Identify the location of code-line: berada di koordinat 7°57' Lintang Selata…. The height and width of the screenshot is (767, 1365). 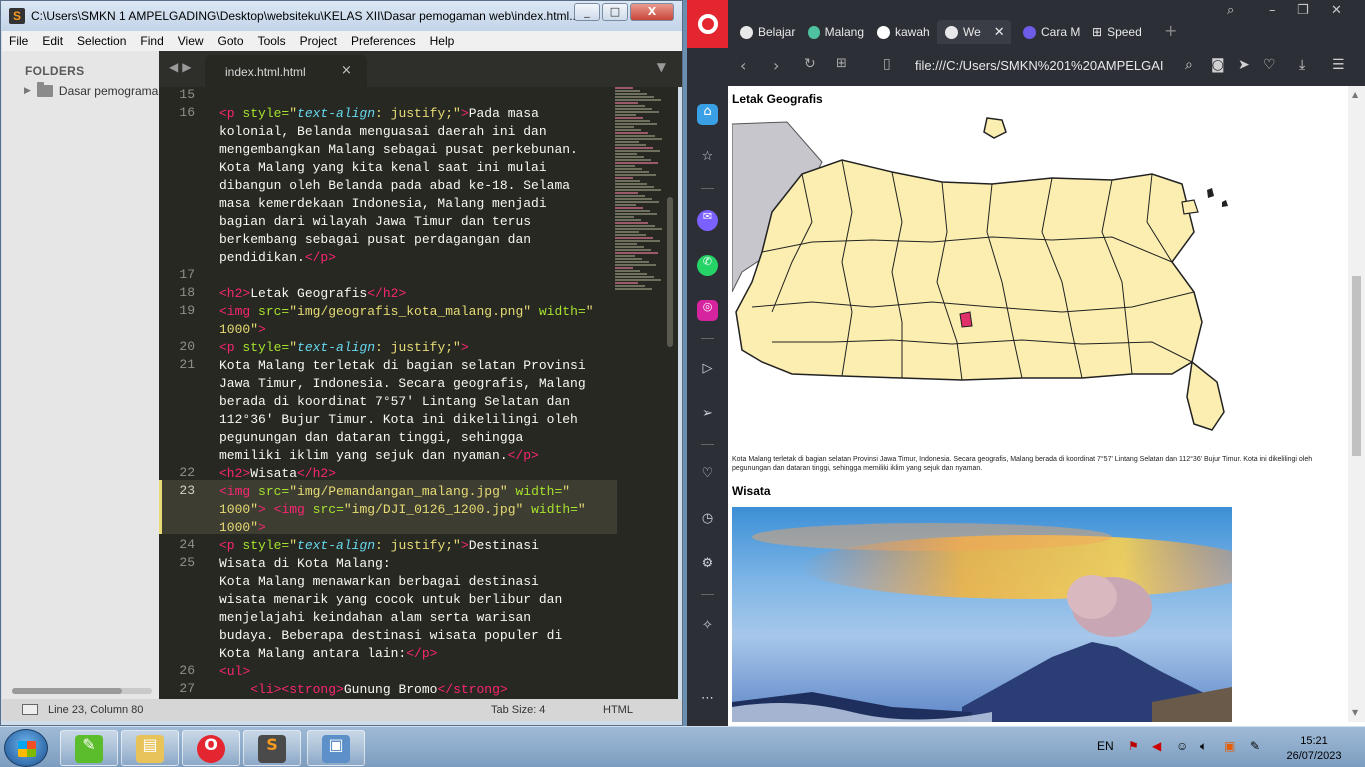
(419, 402).